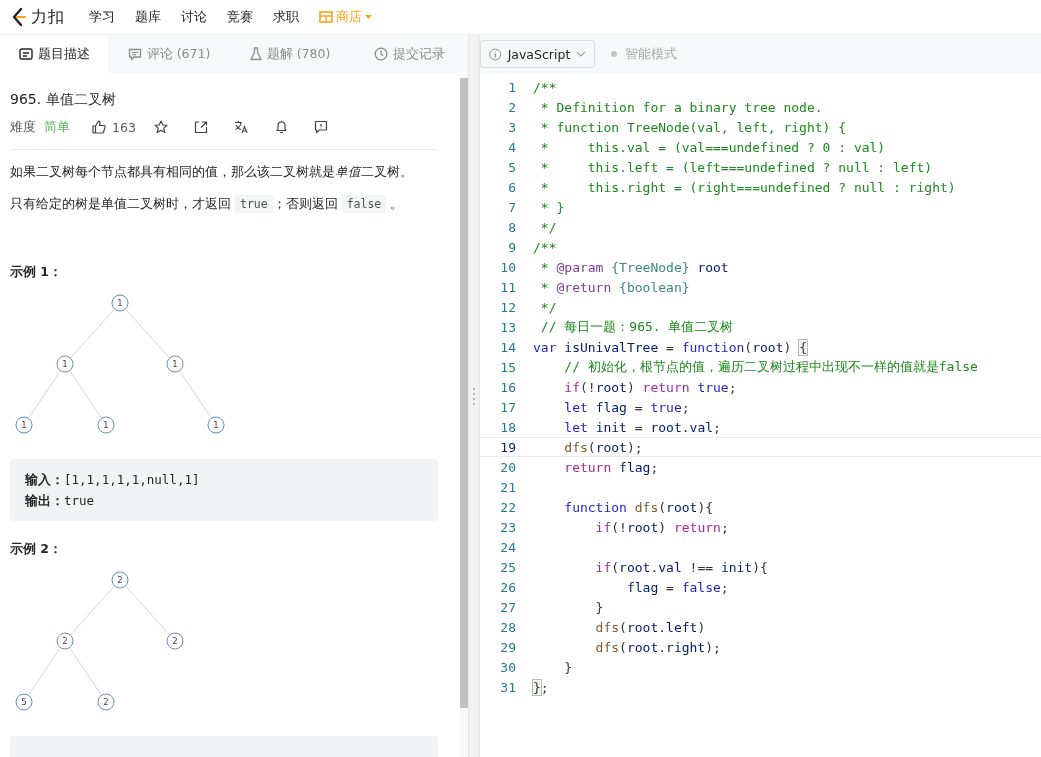 The width and height of the screenshot is (1041, 757). Describe the element at coordinates (626, 407) in the screenshot. I see `code-line: let flag = true;` at that location.